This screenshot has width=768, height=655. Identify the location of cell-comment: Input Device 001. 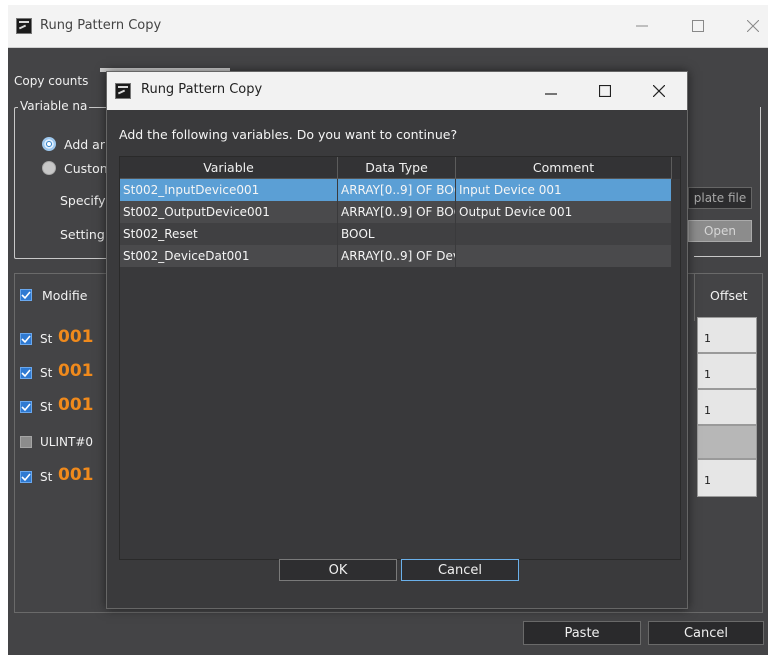
(564, 190).